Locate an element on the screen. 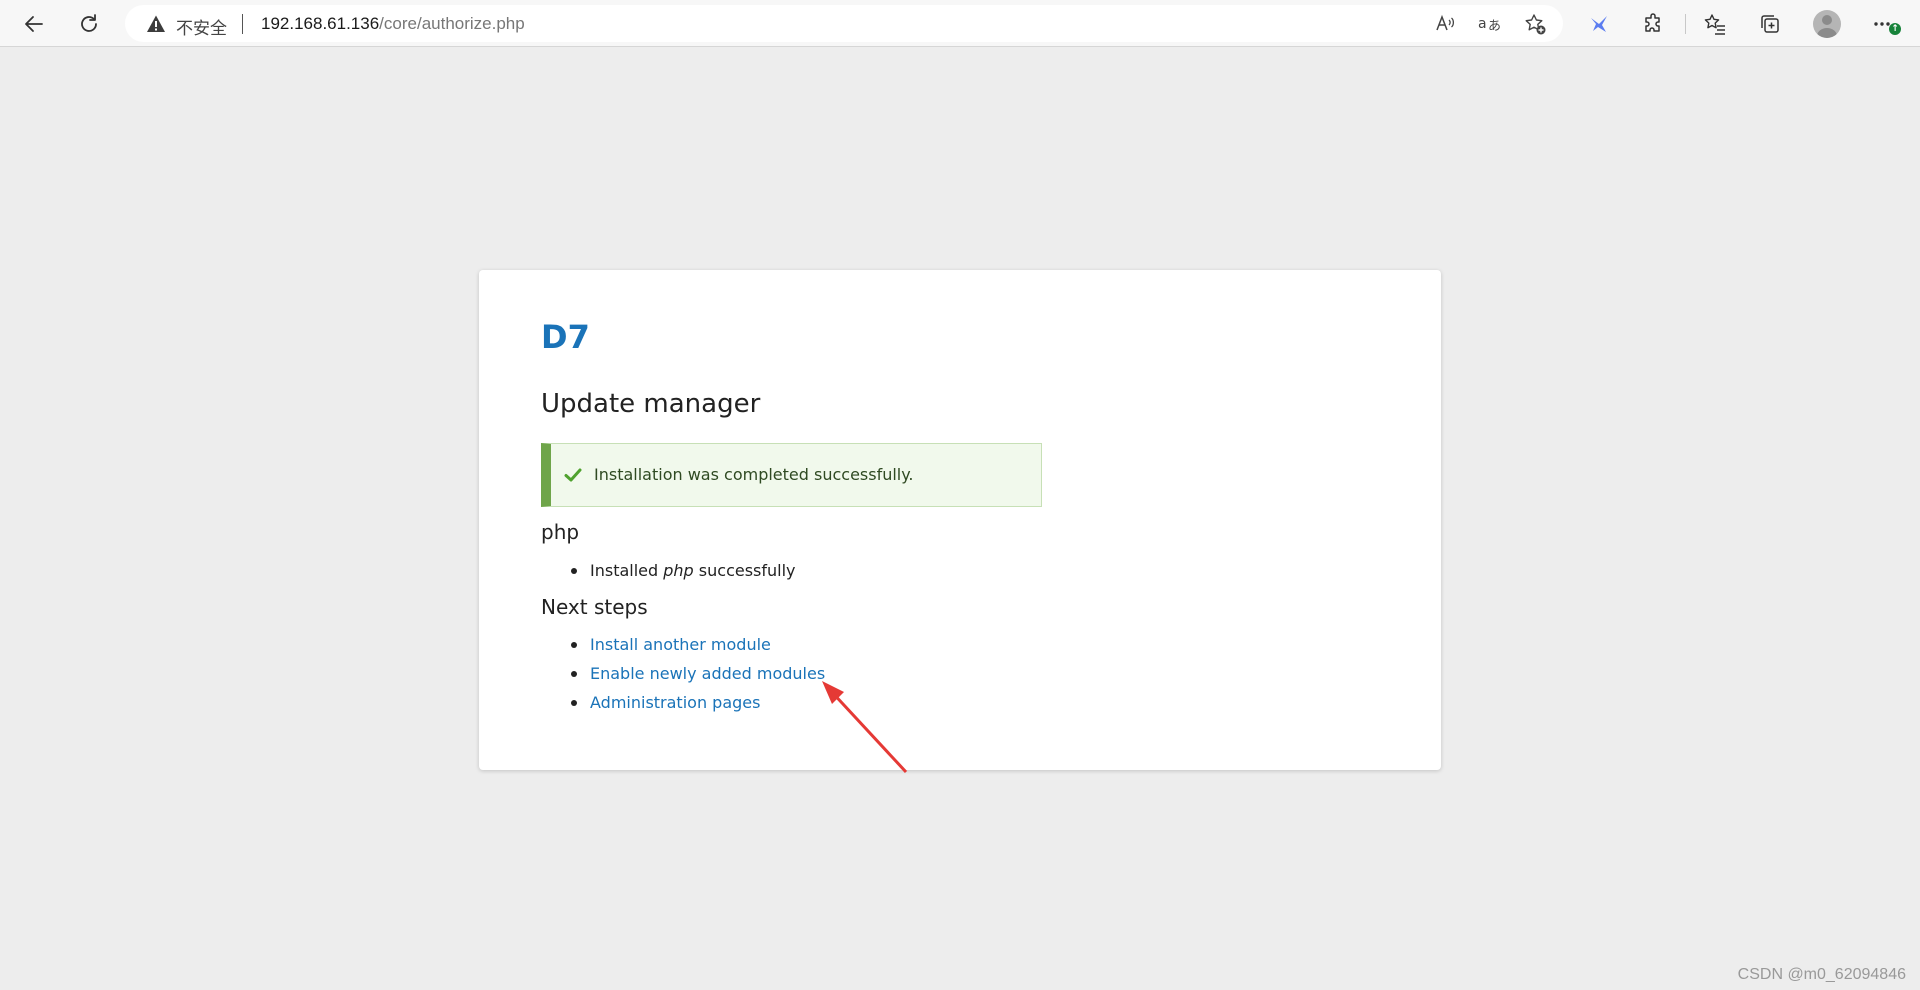 Image resolution: width=1920 pixels, height=990 pixels. profile-avatar is located at coordinates (1827, 24).